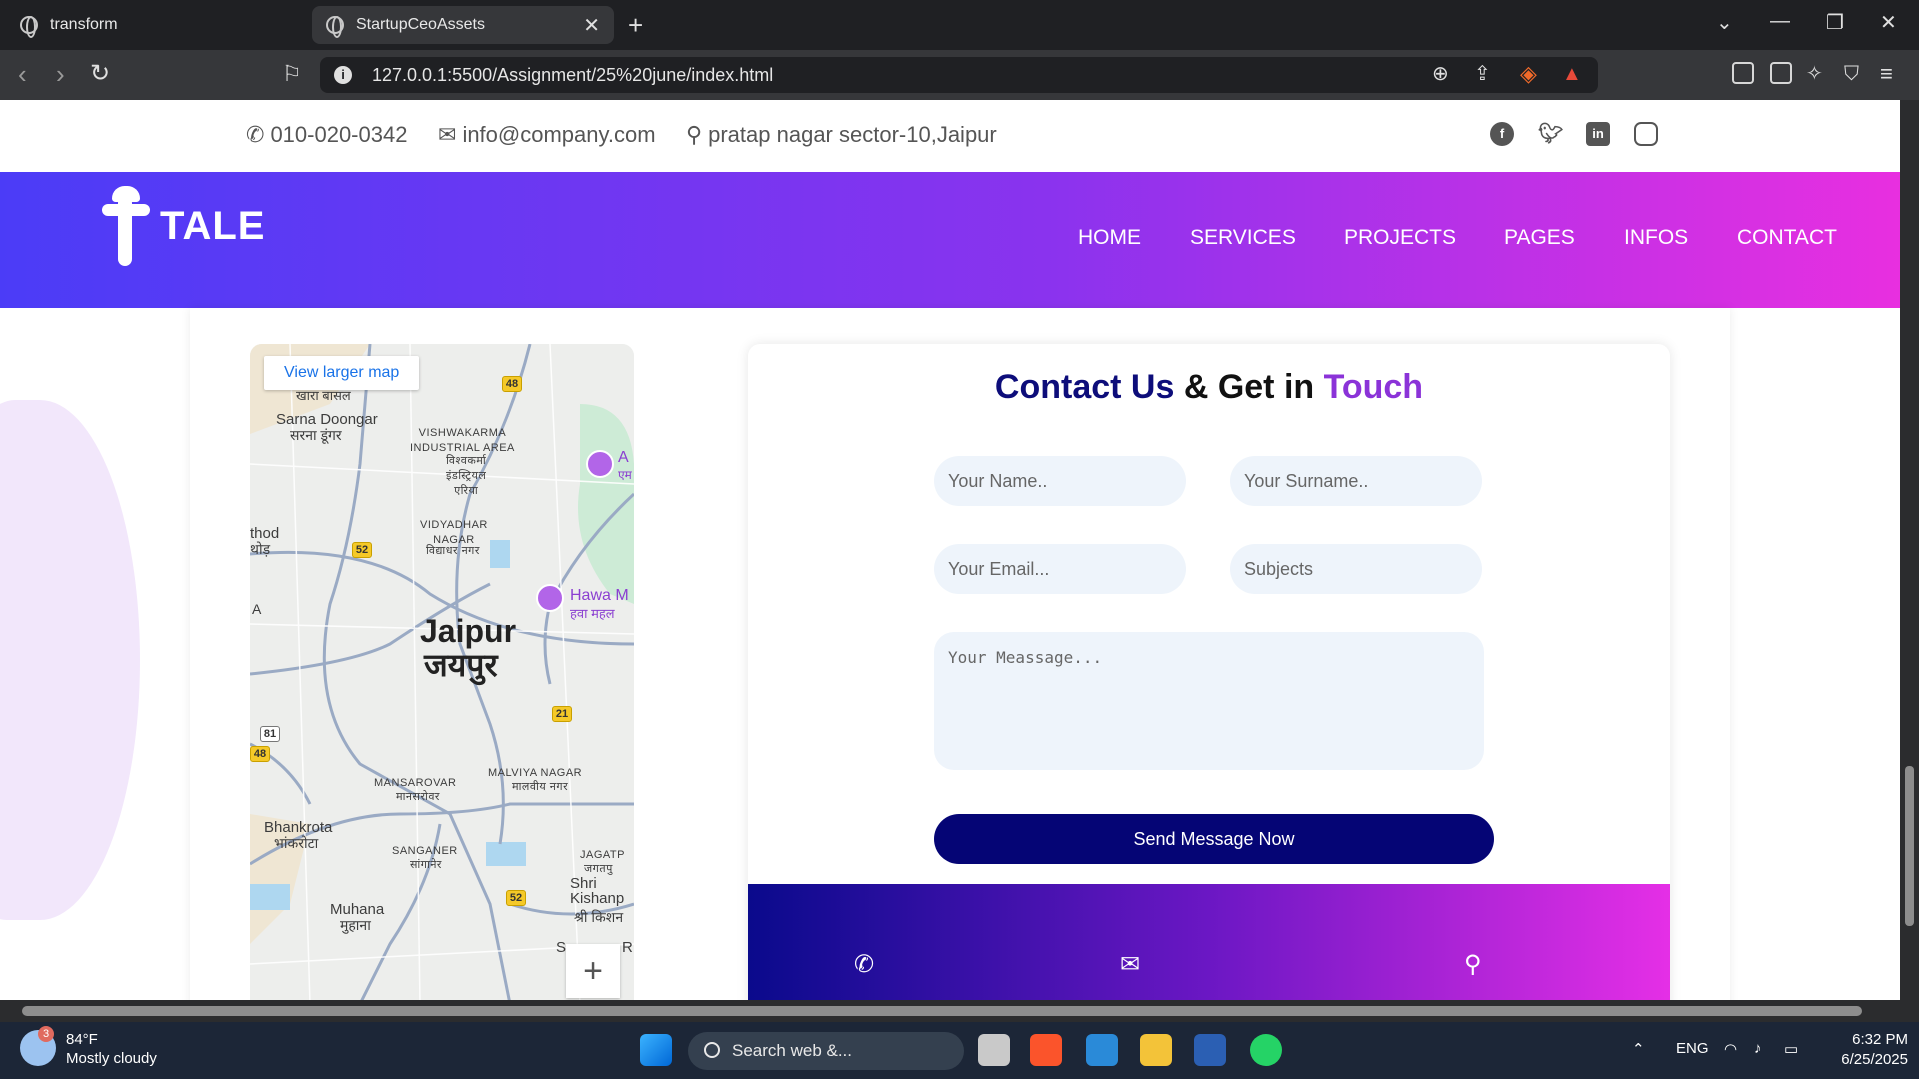 The width and height of the screenshot is (1919, 1079). Describe the element at coordinates (1356, 481) in the screenshot. I see `surname-input: Your Surname..` at that location.